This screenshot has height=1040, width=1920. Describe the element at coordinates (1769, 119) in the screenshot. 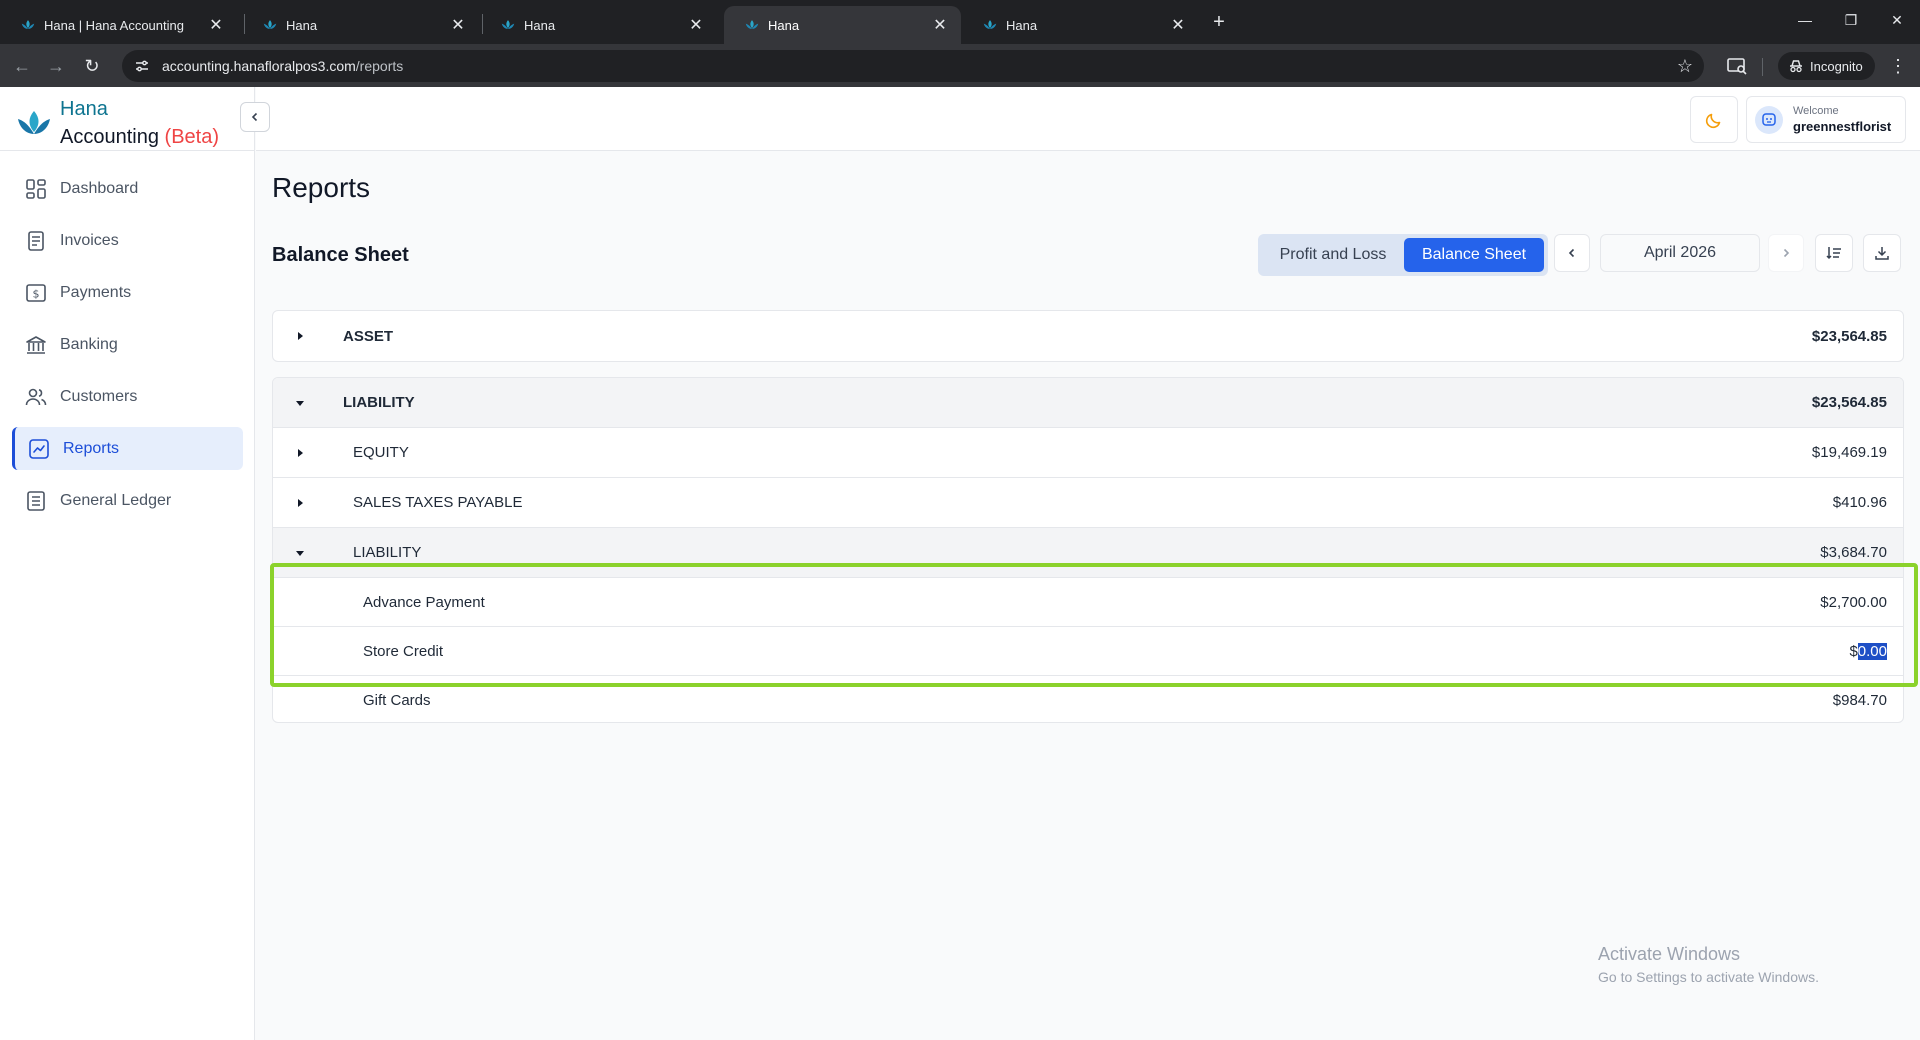

I see `user-avatar-icon` at that location.